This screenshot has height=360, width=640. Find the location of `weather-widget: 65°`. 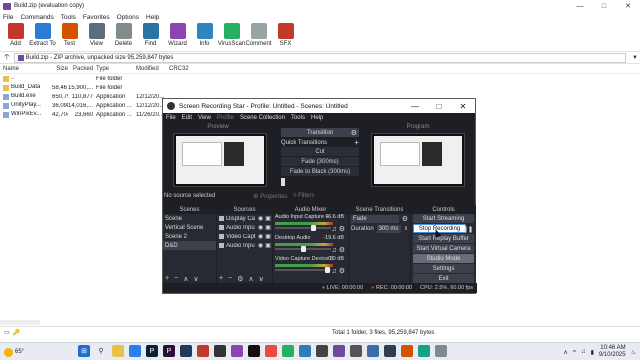

weather-widget: 65° is located at coordinates (14, 351).